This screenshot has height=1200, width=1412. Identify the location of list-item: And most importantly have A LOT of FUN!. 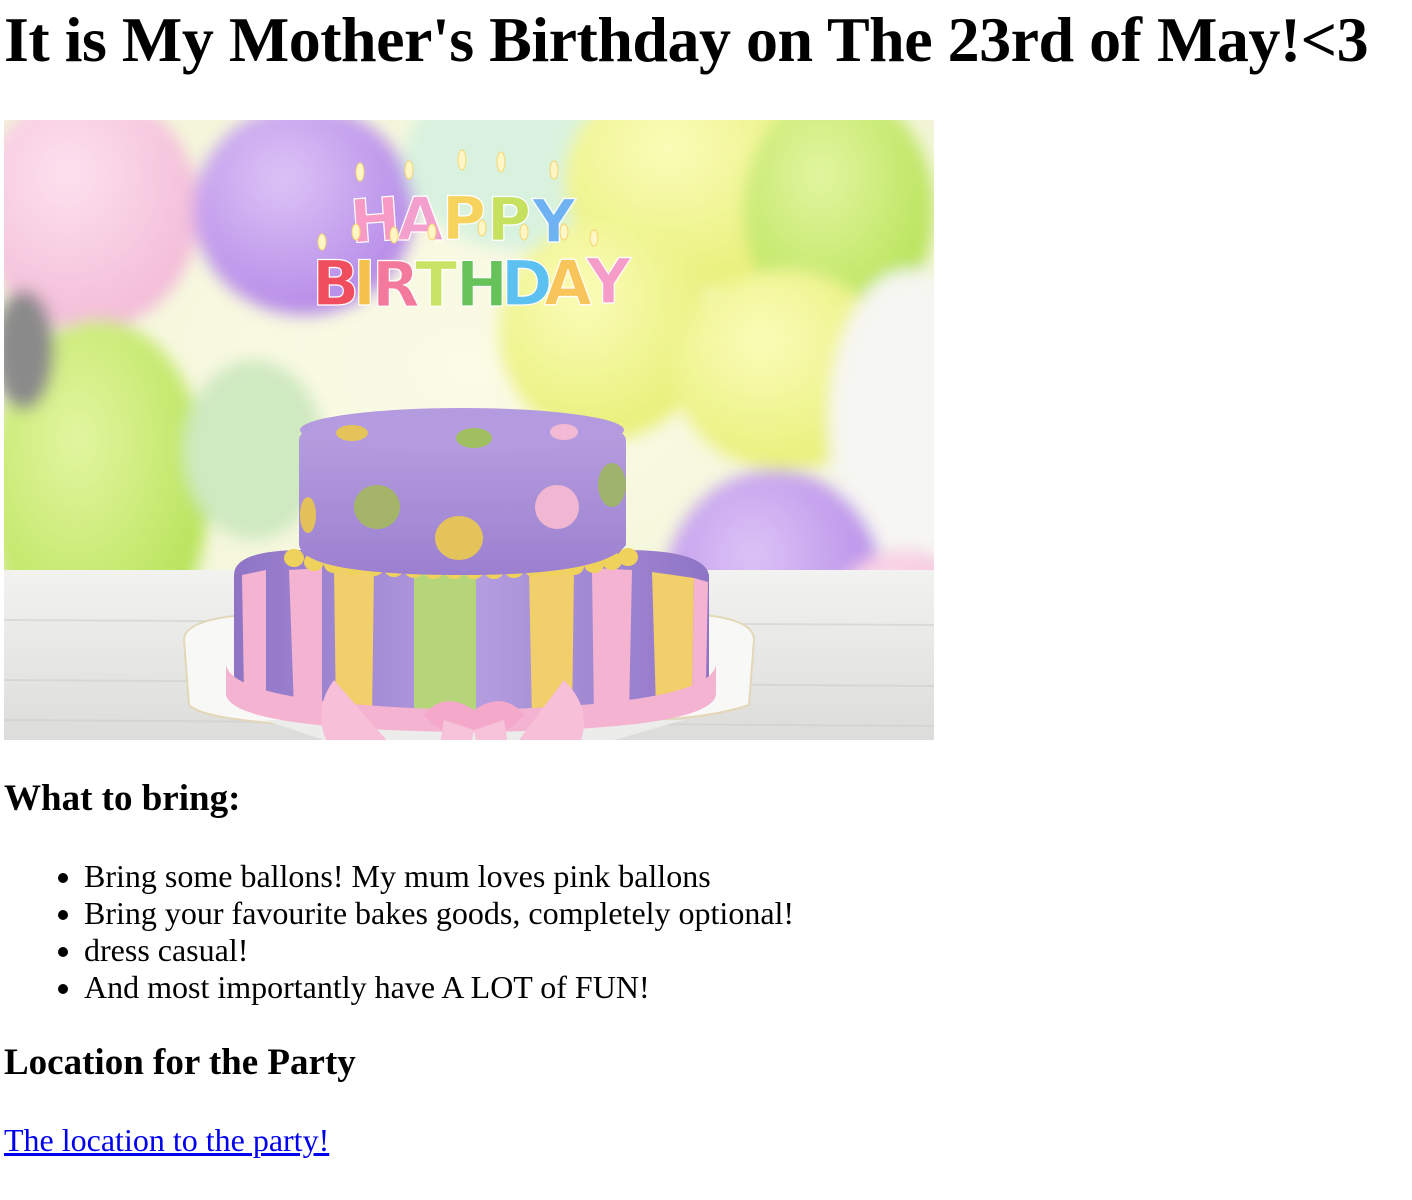
(746, 987).